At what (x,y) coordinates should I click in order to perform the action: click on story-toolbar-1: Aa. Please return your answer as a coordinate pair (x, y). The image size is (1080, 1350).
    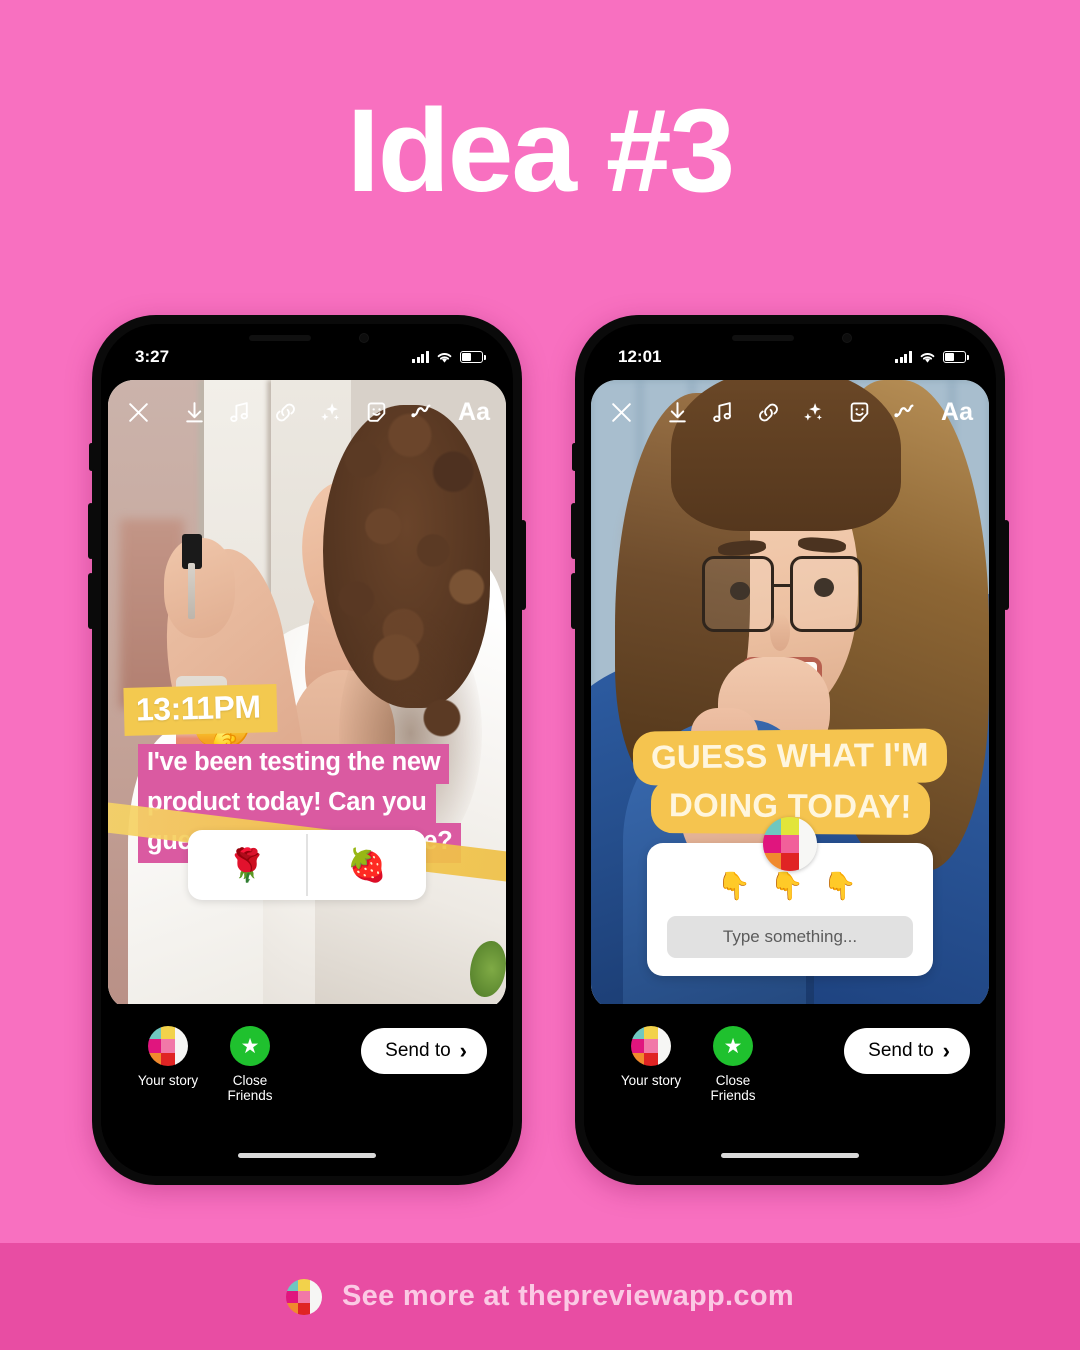
    Looking at the image, I should click on (307, 412).